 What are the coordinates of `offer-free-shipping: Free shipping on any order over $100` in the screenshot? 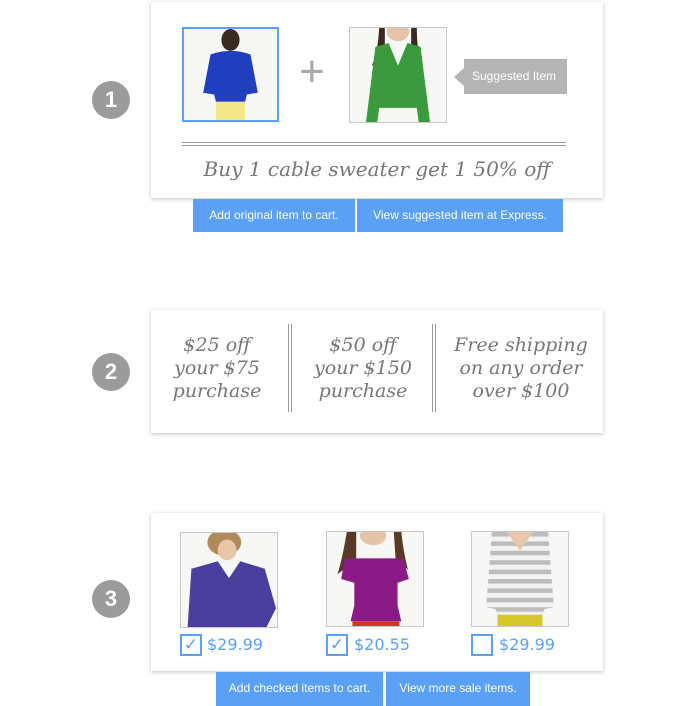 It's located at (521, 368).